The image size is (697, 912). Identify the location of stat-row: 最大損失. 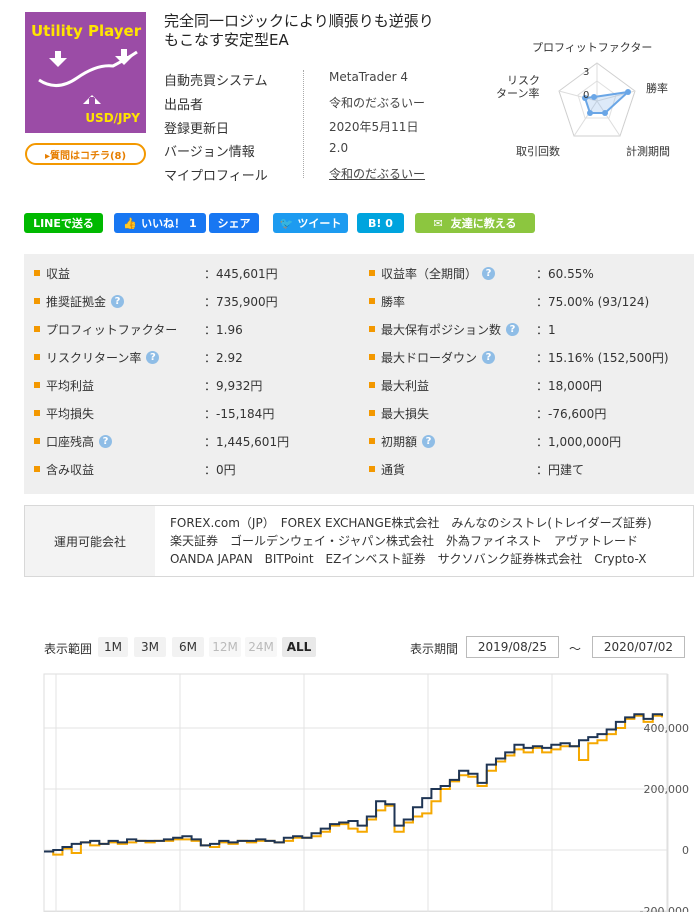
(399, 413).